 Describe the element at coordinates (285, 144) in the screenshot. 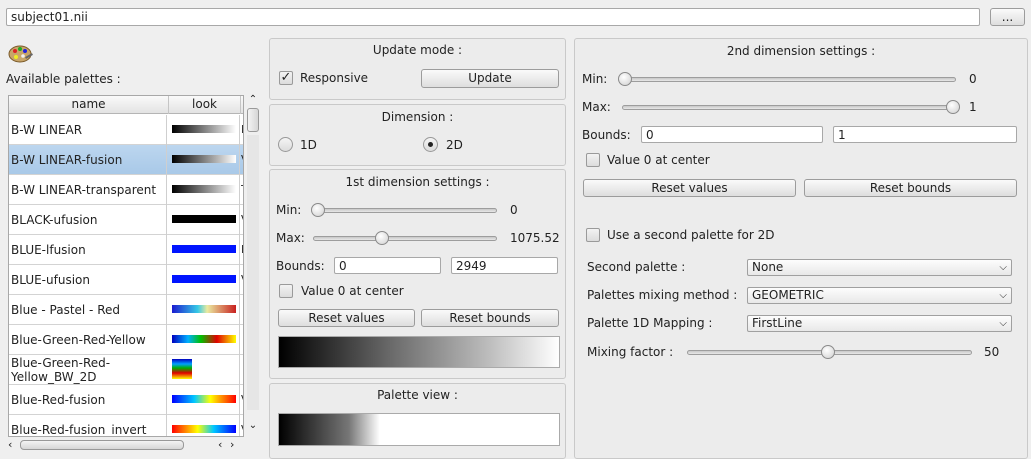

I see `radio-1d` at that location.